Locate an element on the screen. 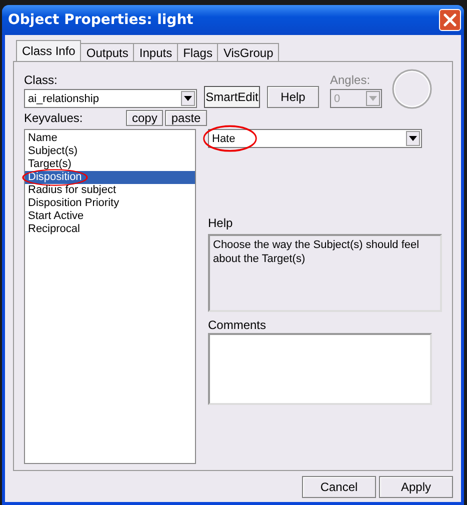  keyvalue-item: Disposition is located at coordinates (110, 177).